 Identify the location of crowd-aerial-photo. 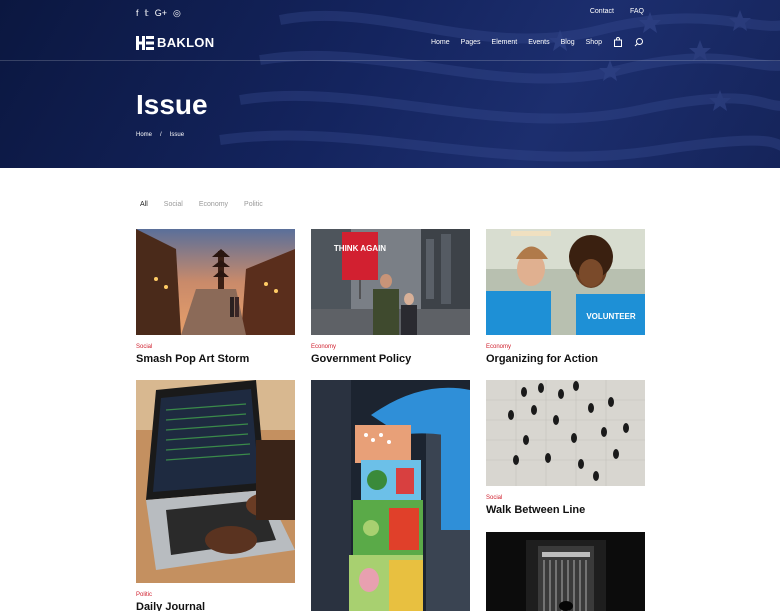
(565, 433).